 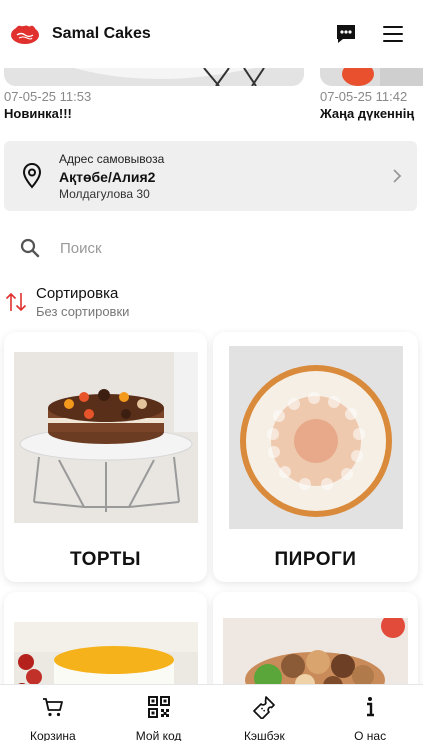 What do you see at coordinates (370, 707) in the screenshot?
I see `info-icon` at bounding box center [370, 707].